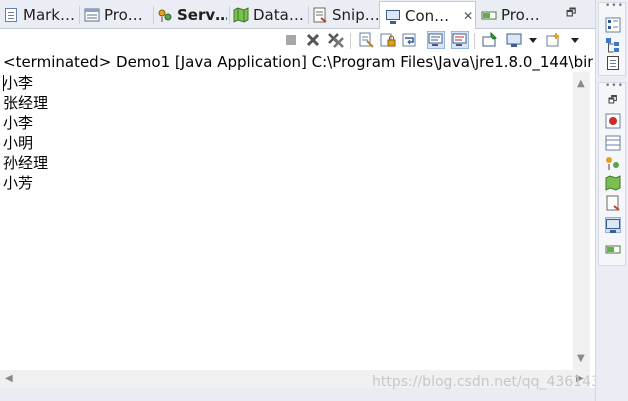 The image size is (628, 401). Describe the element at coordinates (495, 382) in the screenshot. I see `watermark-text: https://blog.csdn.net/qq_43614335` at that location.